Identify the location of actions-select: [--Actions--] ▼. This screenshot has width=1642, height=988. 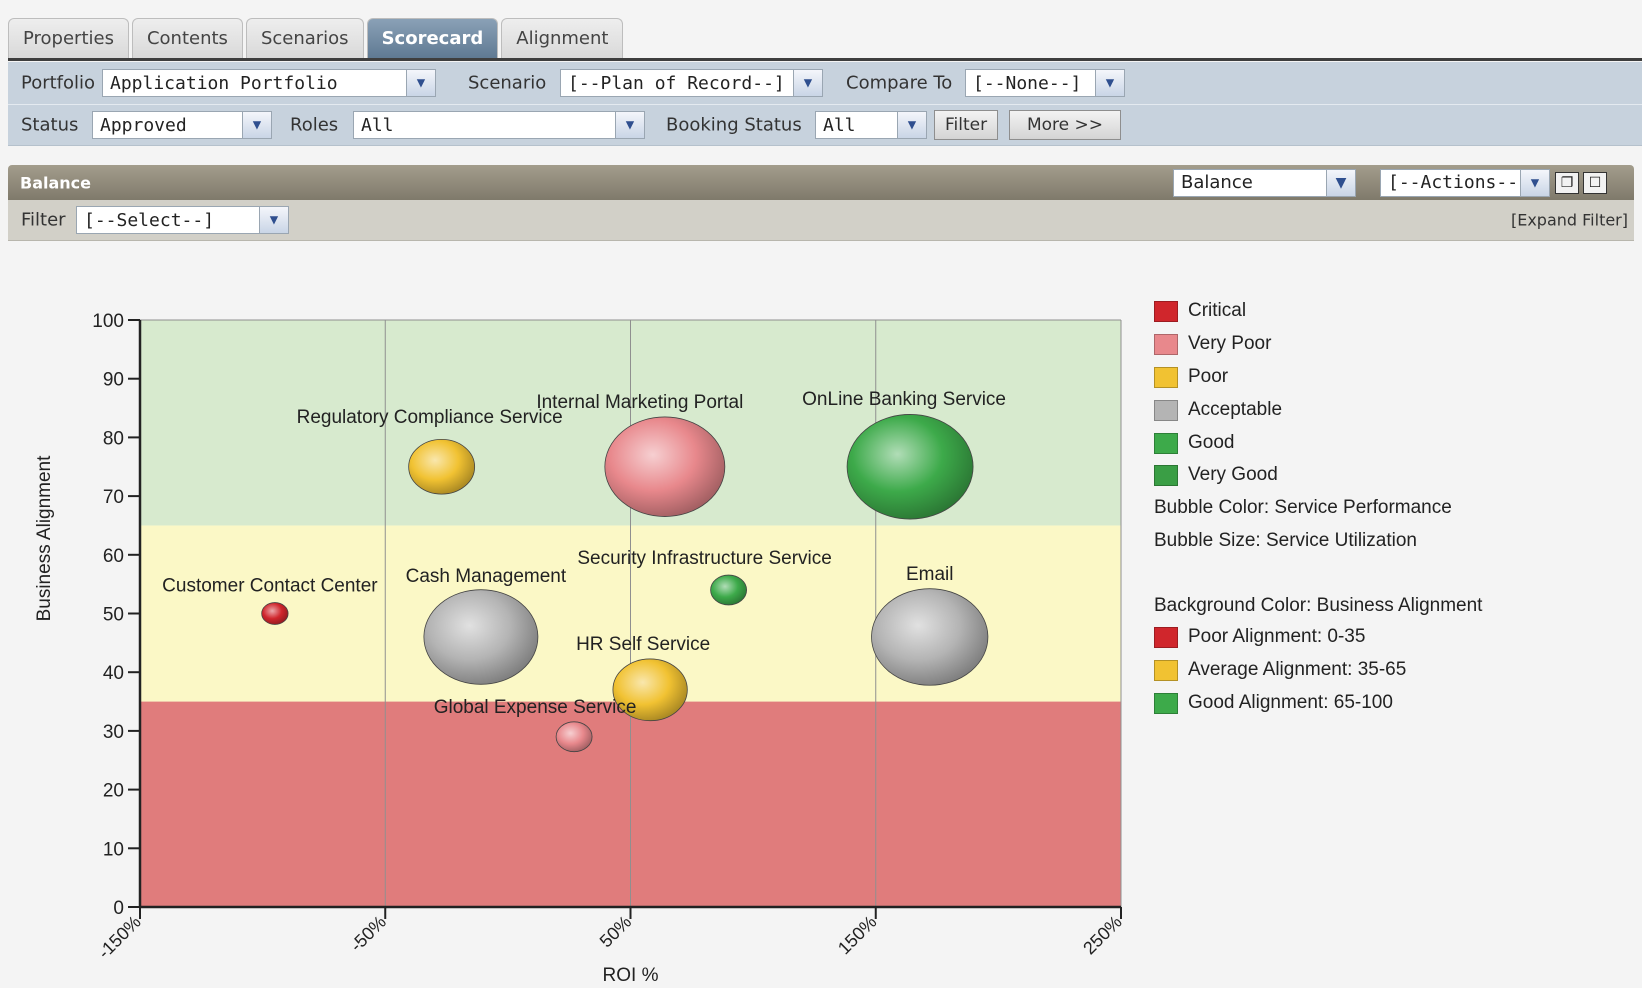
(1465, 182).